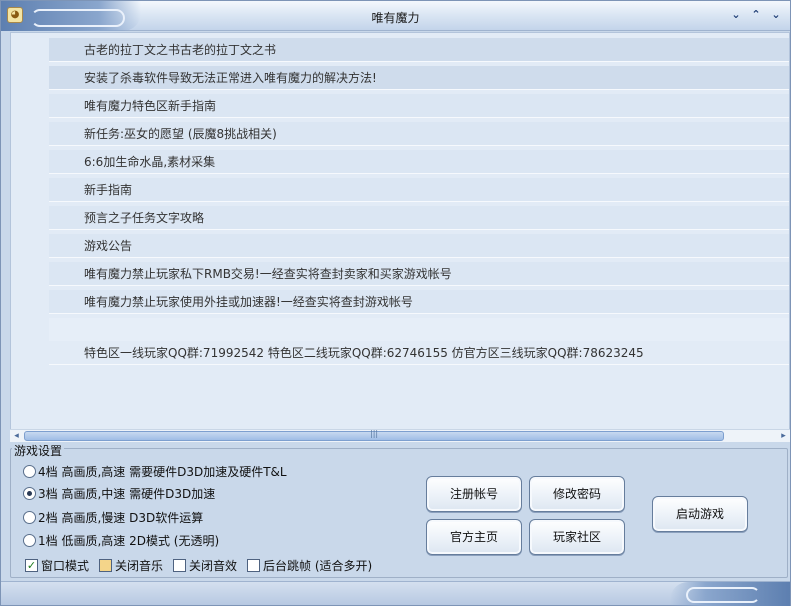 The image size is (791, 606). I want to click on horizontal-scrollbar: ◂ ▸, so click(400, 435).